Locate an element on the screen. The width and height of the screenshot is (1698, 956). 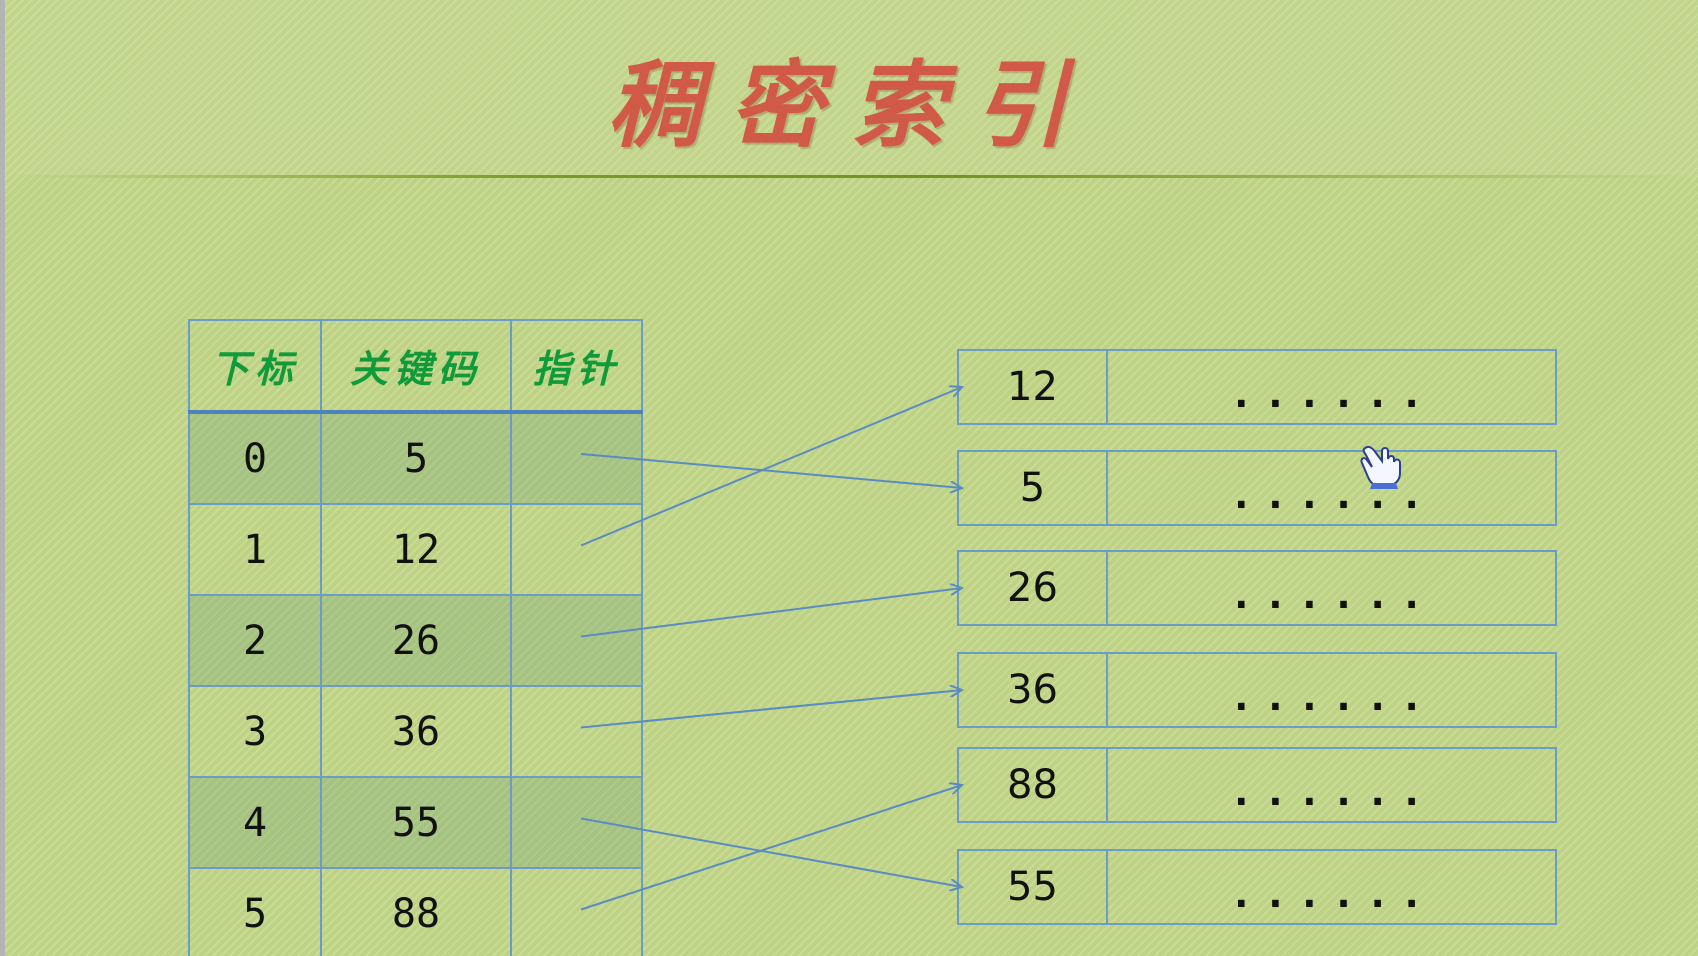
hand-pointer-icon is located at coordinates (1380, 467).